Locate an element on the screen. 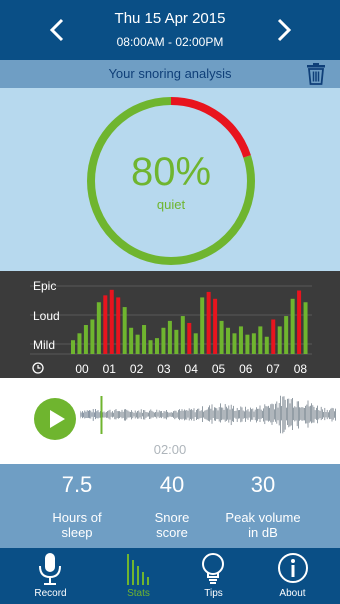 This screenshot has height=604, width=340. nav-stats: Stats is located at coordinates (138, 576).